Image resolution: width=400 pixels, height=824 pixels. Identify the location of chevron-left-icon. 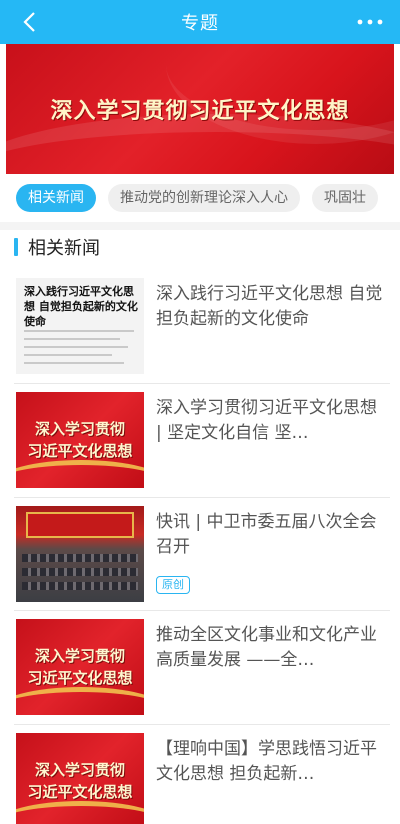
(29, 22).